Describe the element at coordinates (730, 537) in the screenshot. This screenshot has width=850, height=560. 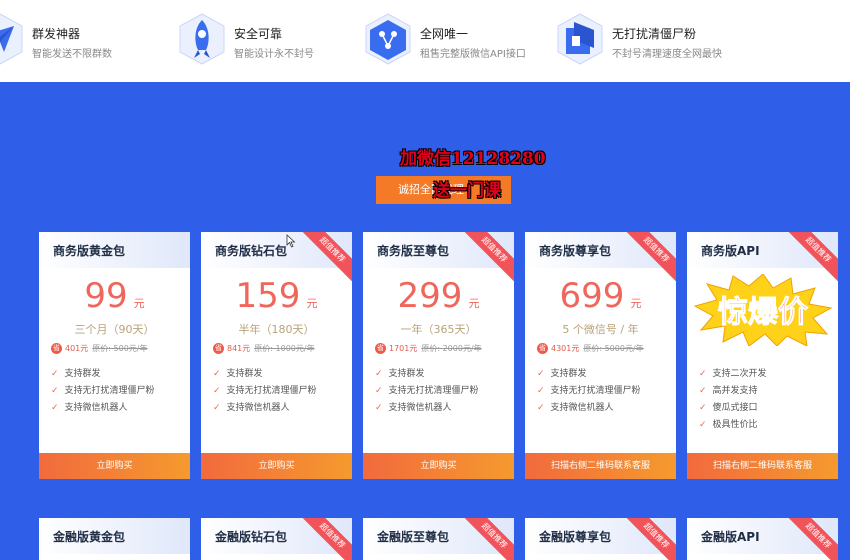
I see `card-title: 金融版API` at that location.